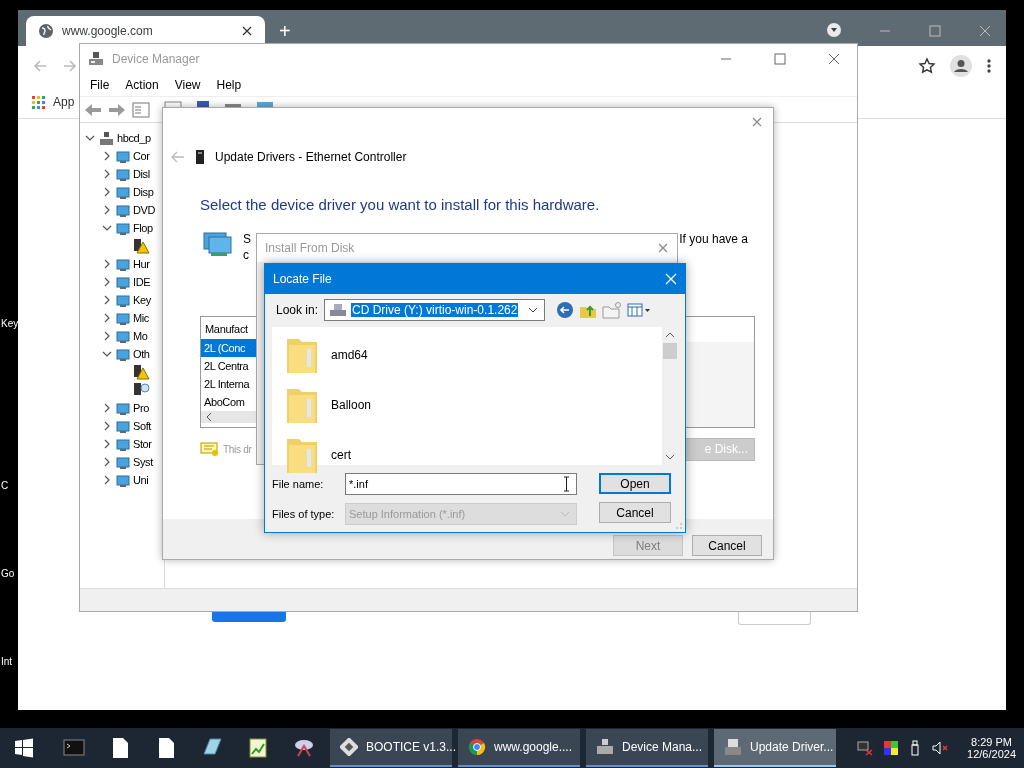  What do you see at coordinates (349, 747) in the screenshot?
I see `diamond-icon` at bounding box center [349, 747].